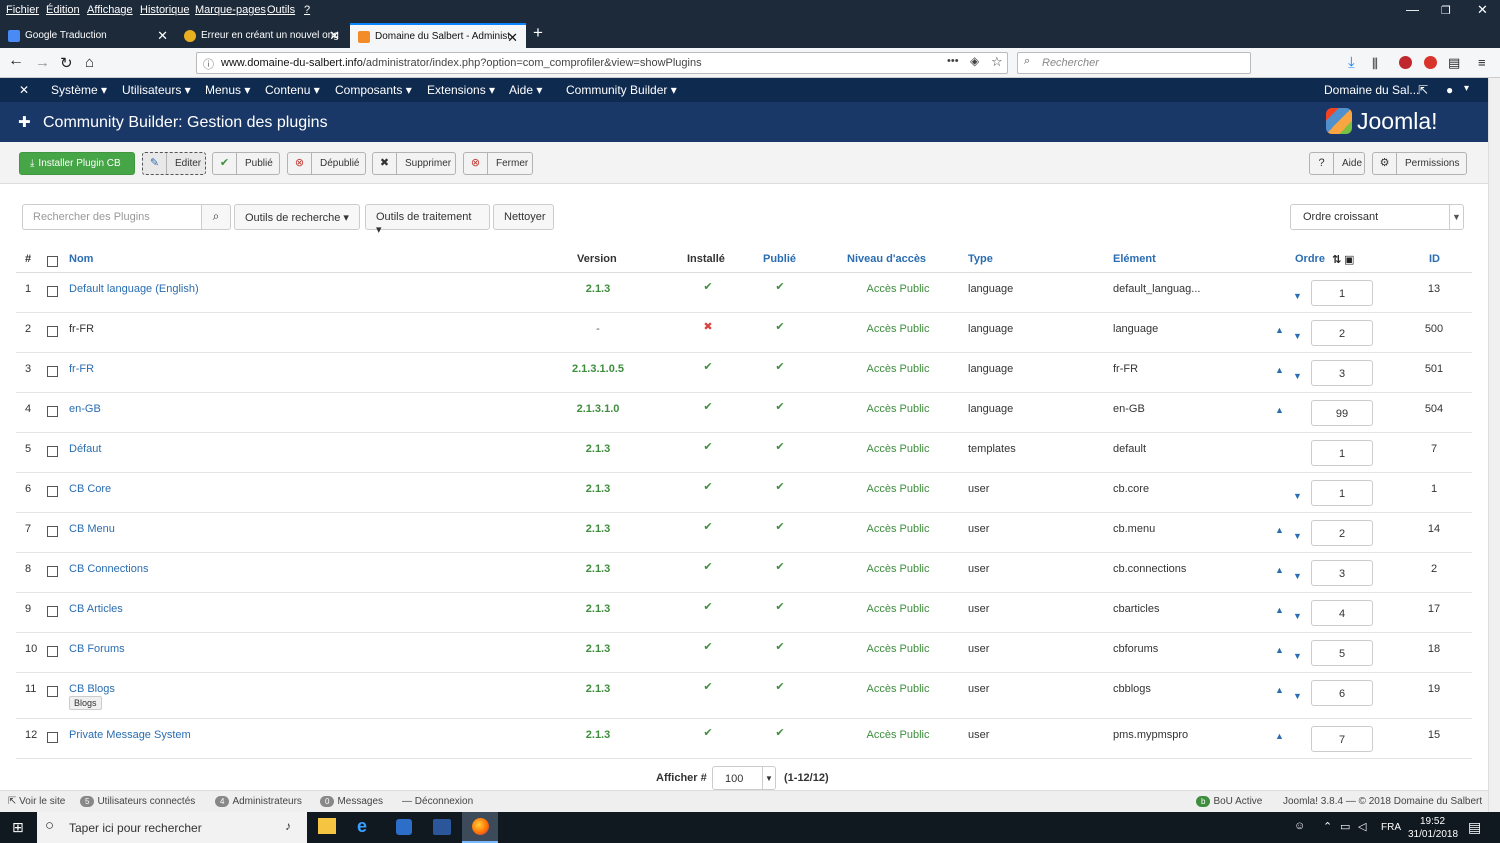  I want to click on menu-help: ?, so click(307, 10).